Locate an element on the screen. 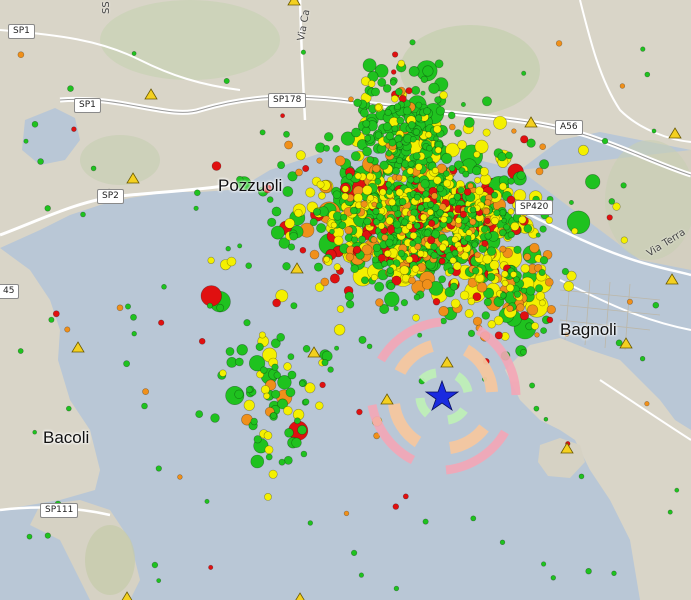 The height and width of the screenshot is (600, 691). road-label-sp178: SP178 is located at coordinates (287, 100).